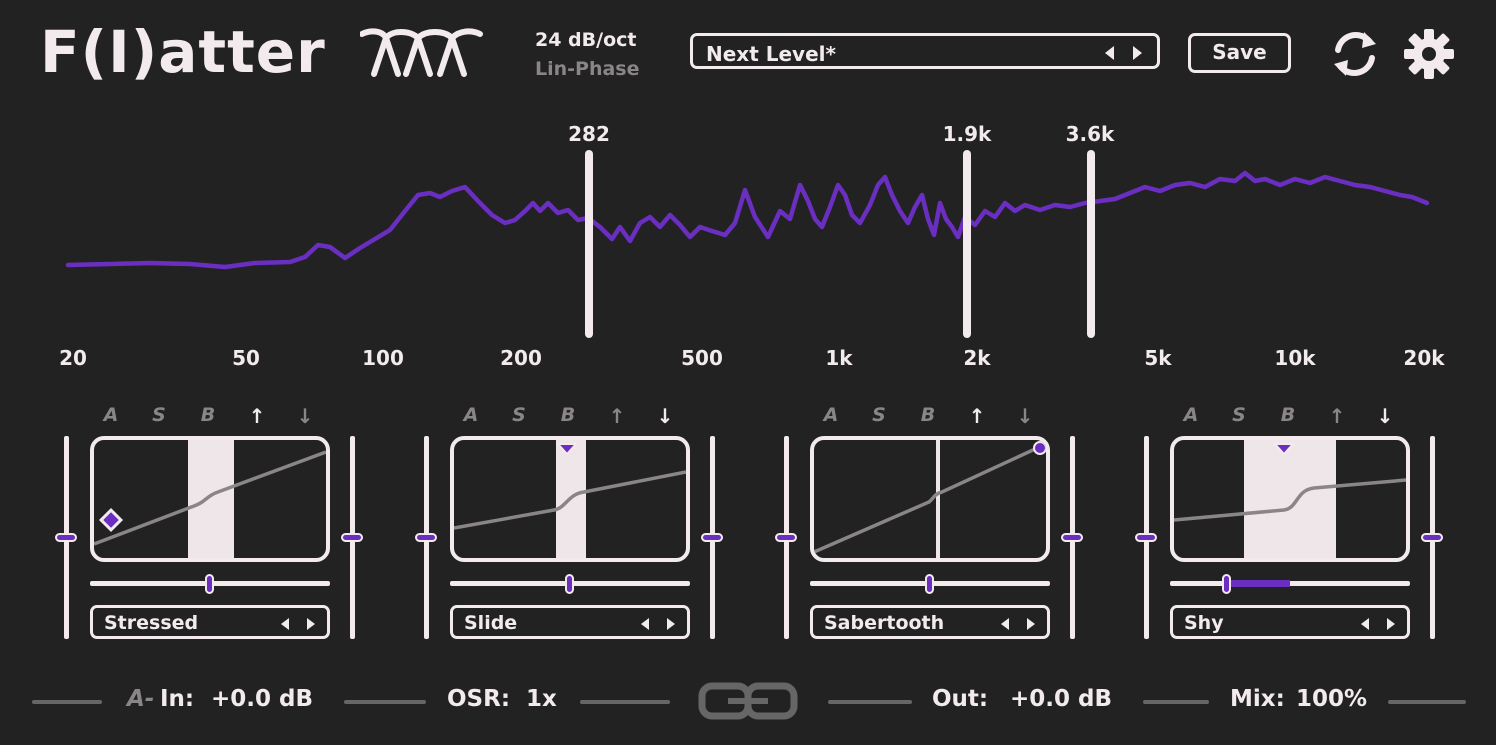  Describe the element at coordinates (1204, 623) in the screenshot. I see `band-preset-name: Shy` at that location.